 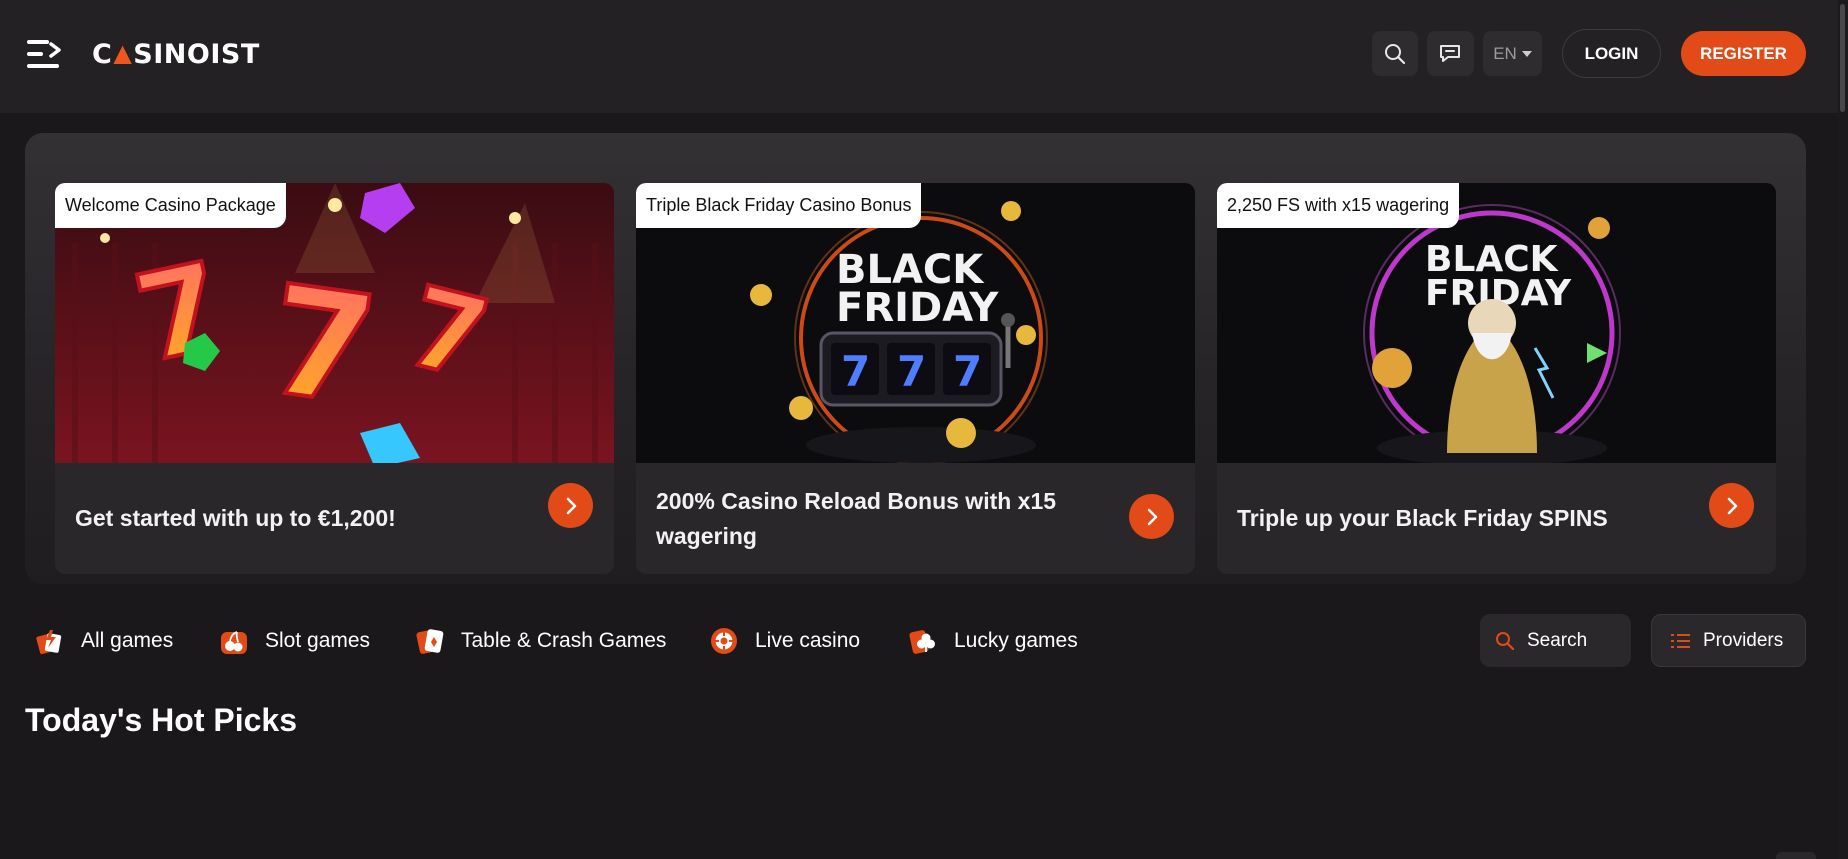 What do you see at coordinates (779, 205) in the screenshot?
I see `promo-badge: Triple Black Friday Casino Bonus` at bounding box center [779, 205].